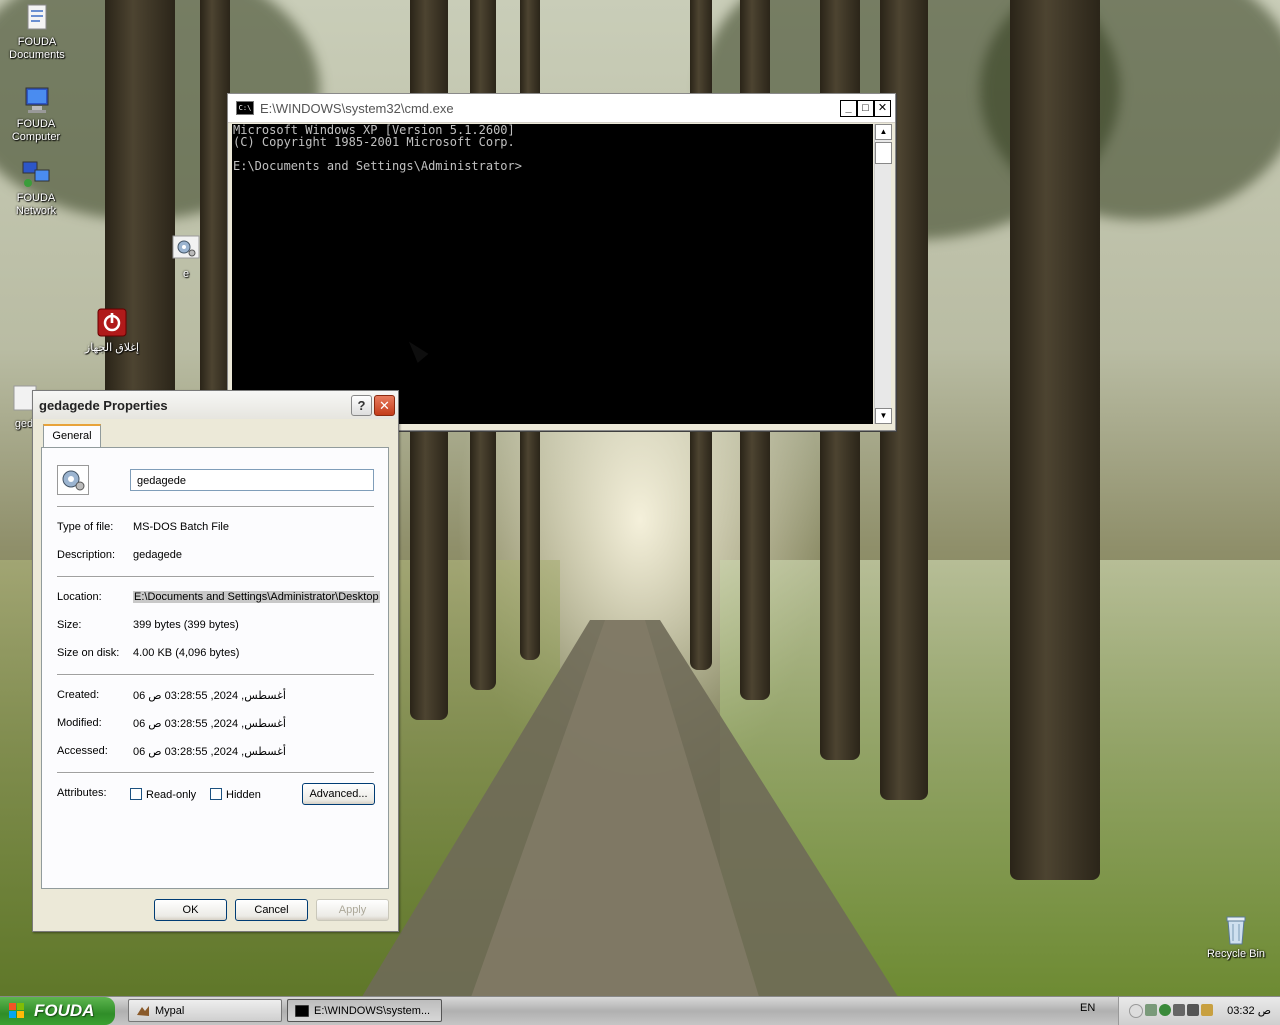 Image resolution: width=1280 pixels, height=1025 pixels. Describe the element at coordinates (171, 795) in the screenshot. I see `readonly-label: Read-only` at that location.